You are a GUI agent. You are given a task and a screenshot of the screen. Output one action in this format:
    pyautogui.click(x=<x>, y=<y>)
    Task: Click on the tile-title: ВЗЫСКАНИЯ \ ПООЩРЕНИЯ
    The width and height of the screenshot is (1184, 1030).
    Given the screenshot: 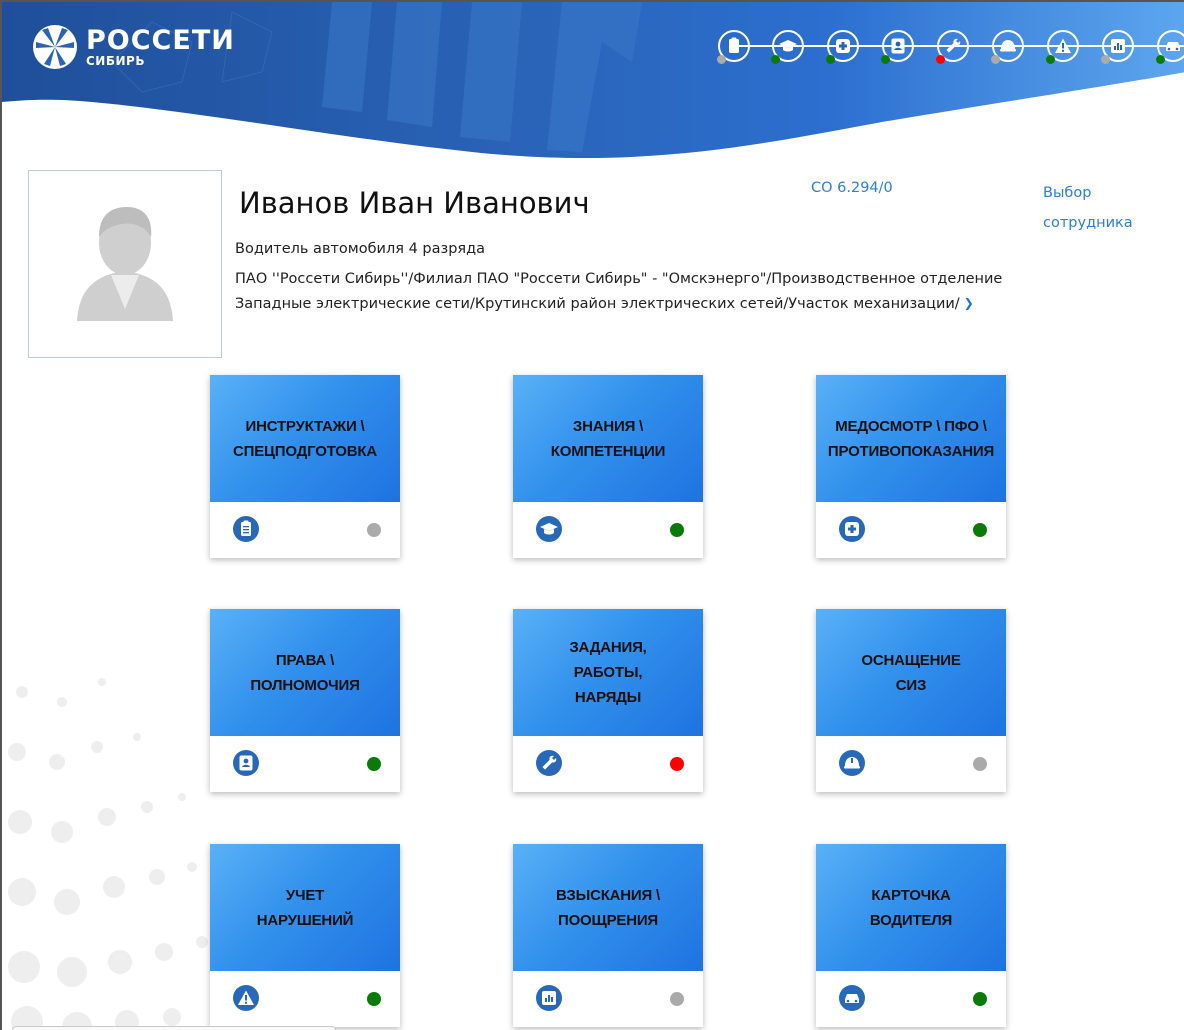 What is the action you would take?
    pyautogui.click(x=608, y=907)
    